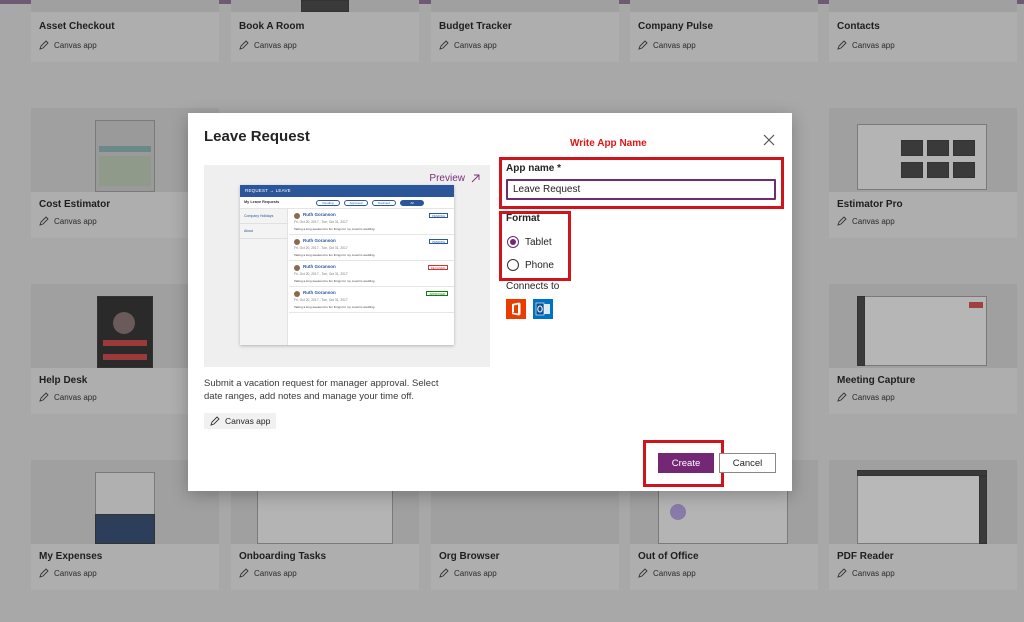 This screenshot has height=622, width=1024. Describe the element at coordinates (747, 463) in the screenshot. I see `cancel-button: Cancel` at that location.